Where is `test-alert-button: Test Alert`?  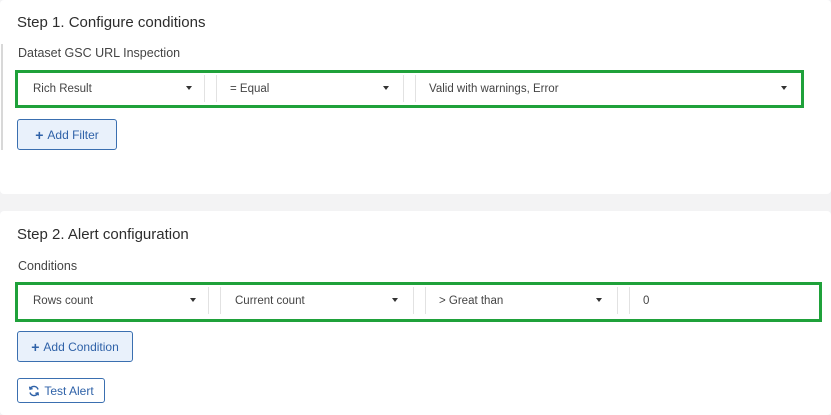 test-alert-button: Test Alert is located at coordinates (61, 390).